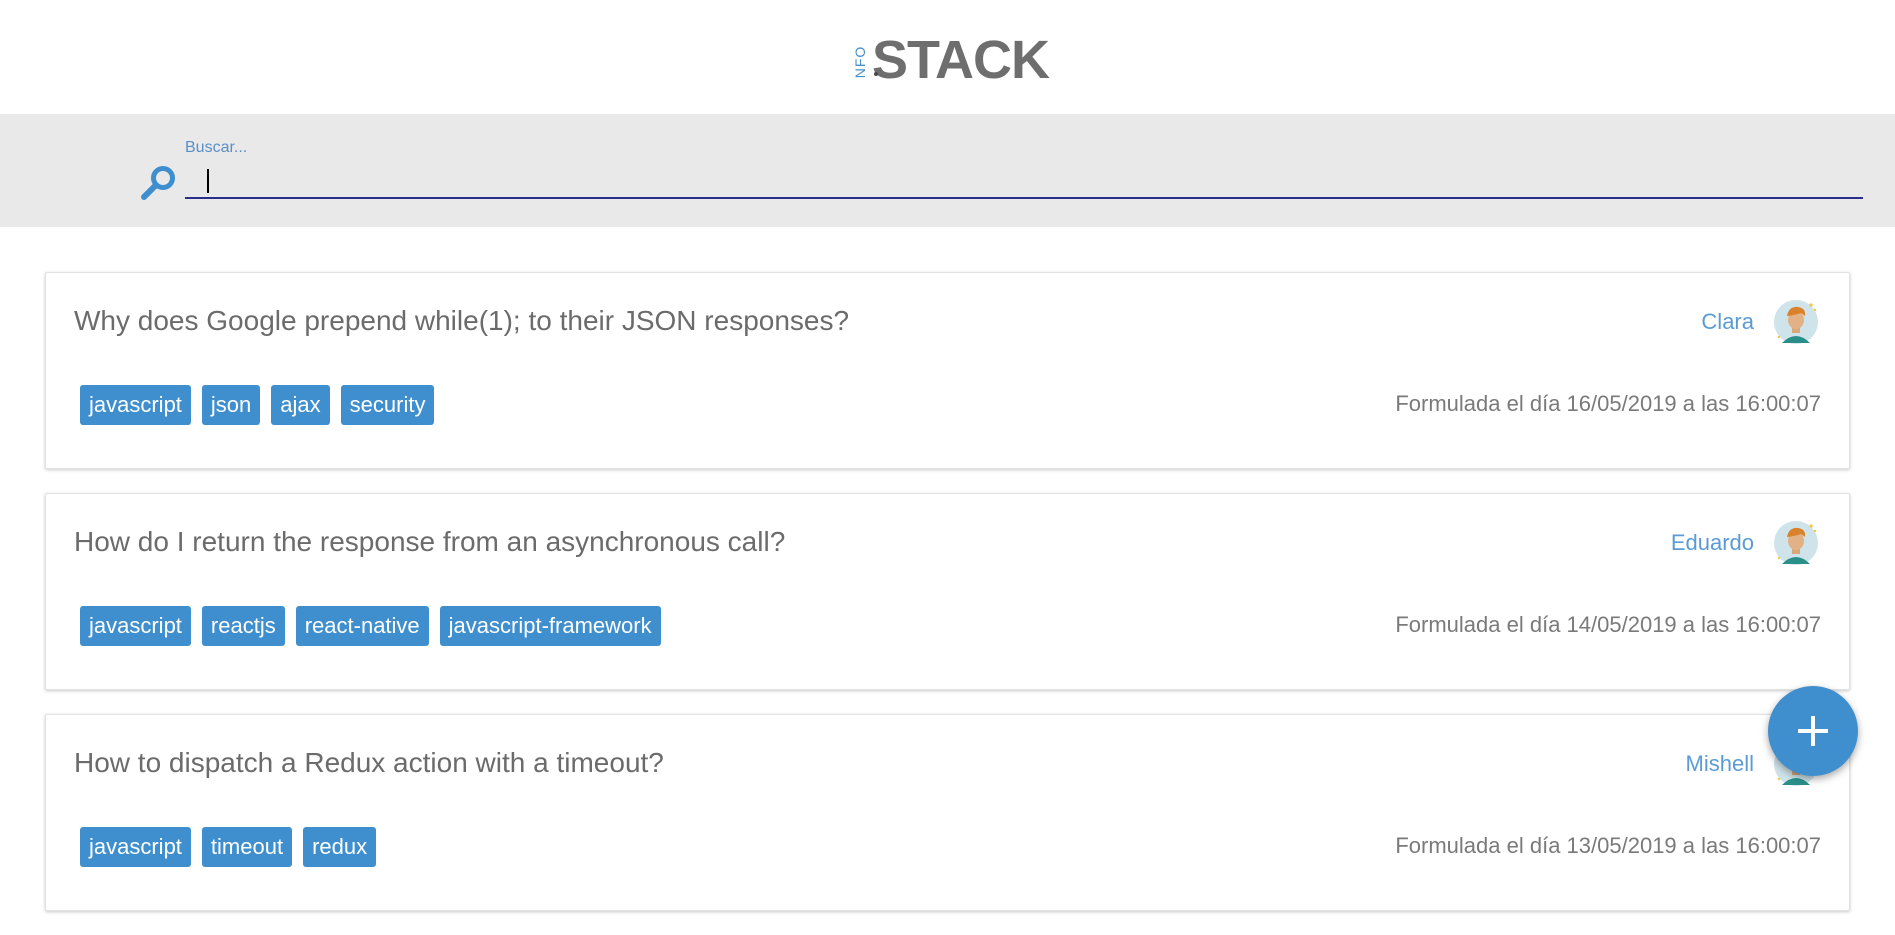 This screenshot has width=1895, height=935. I want to click on tag: json, so click(231, 405).